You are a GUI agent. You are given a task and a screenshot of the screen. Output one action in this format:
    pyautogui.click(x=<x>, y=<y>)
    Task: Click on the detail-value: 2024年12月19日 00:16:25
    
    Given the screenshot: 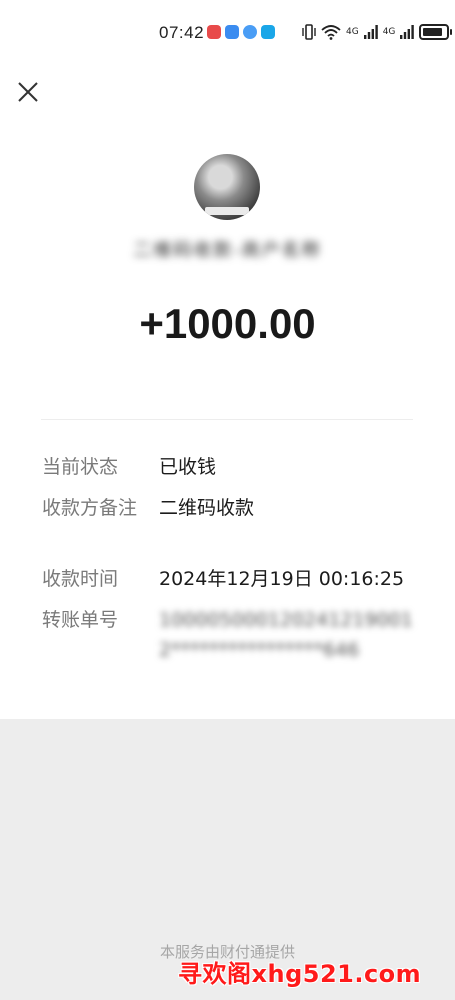 What is the action you would take?
    pyautogui.click(x=282, y=579)
    